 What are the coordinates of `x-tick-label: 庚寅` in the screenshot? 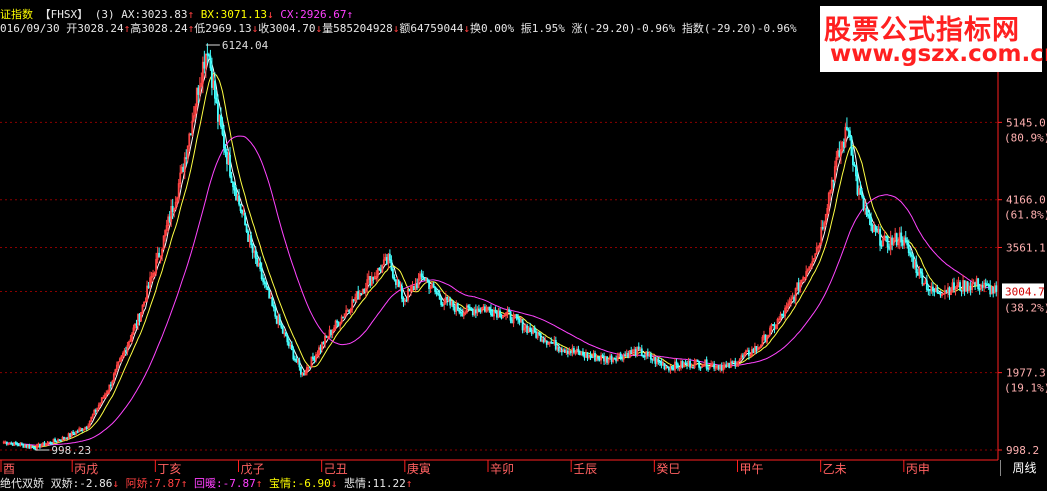 It's located at (419, 468).